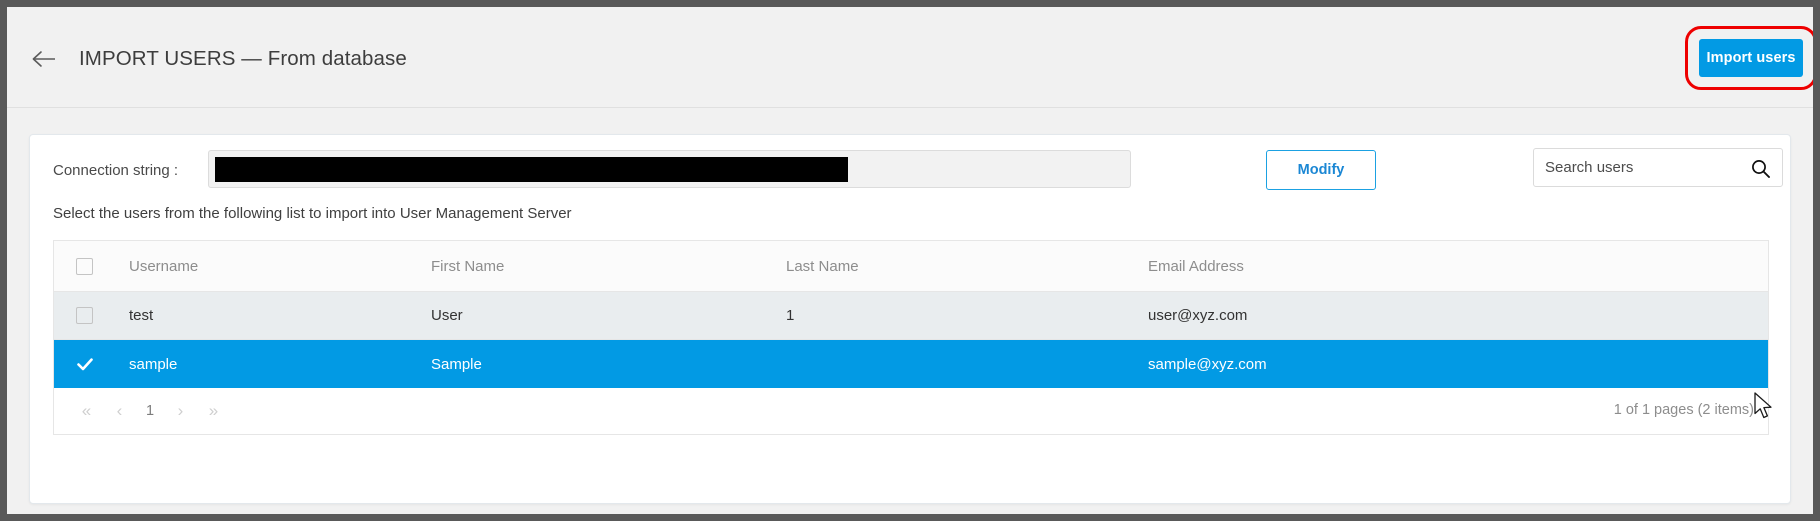 The height and width of the screenshot is (521, 1820). Describe the element at coordinates (213, 411) in the screenshot. I see `pager-last-icon: »` at that location.